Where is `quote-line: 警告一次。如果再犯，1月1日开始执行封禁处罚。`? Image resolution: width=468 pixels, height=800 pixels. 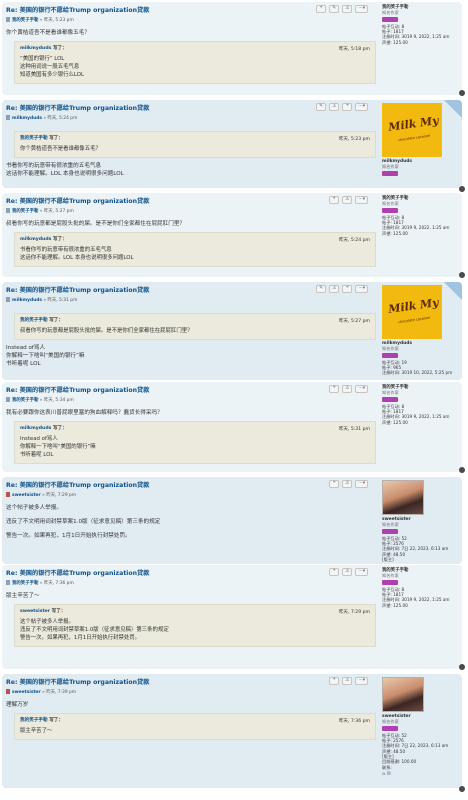 quote-line: 警告一次。如果再犯，1月1日开始执行封禁处罚。 is located at coordinates (80, 638).